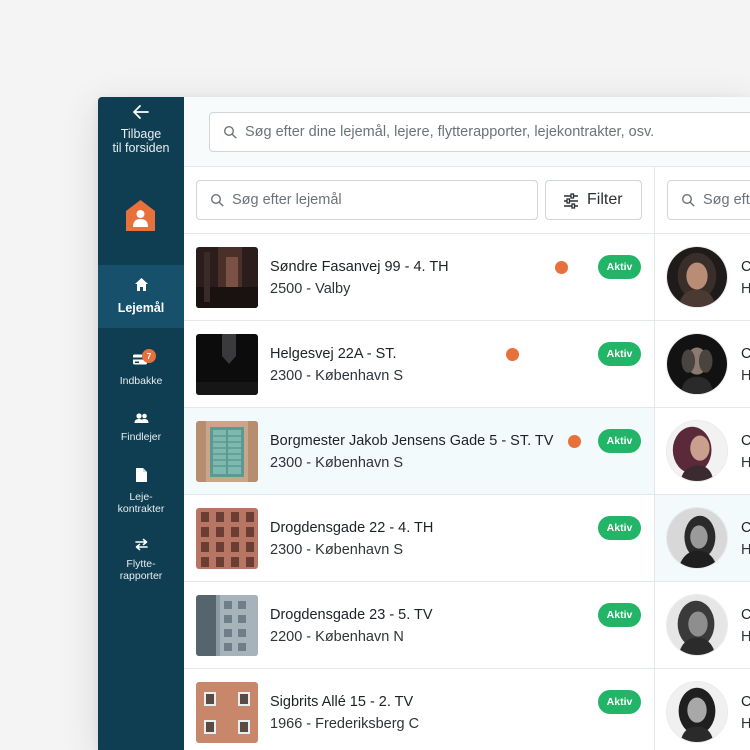  I want to click on sidebar-item-lejemaal: Lejemål, so click(141, 300).